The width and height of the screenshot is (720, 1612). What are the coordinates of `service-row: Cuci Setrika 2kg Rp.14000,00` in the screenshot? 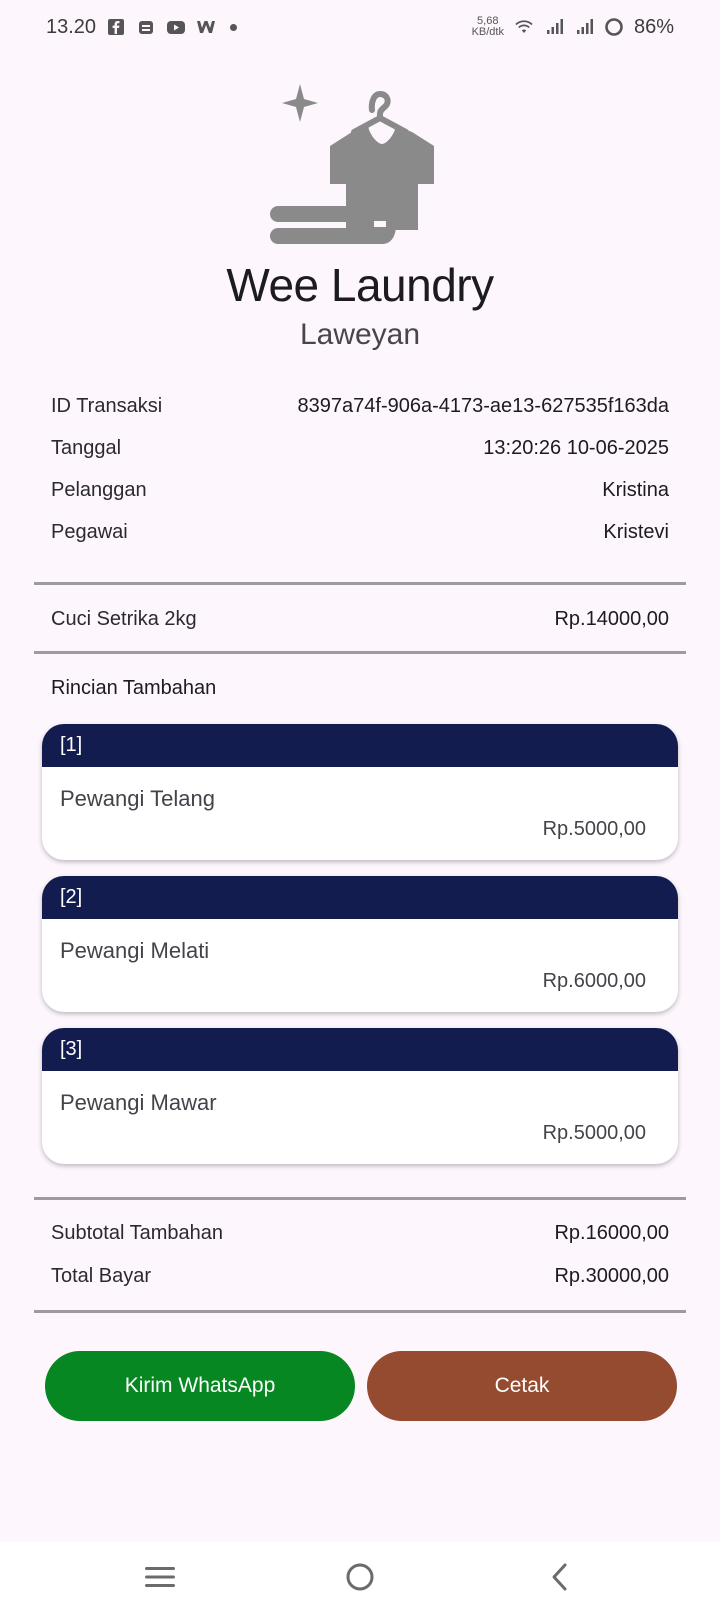 It's located at (360, 619).